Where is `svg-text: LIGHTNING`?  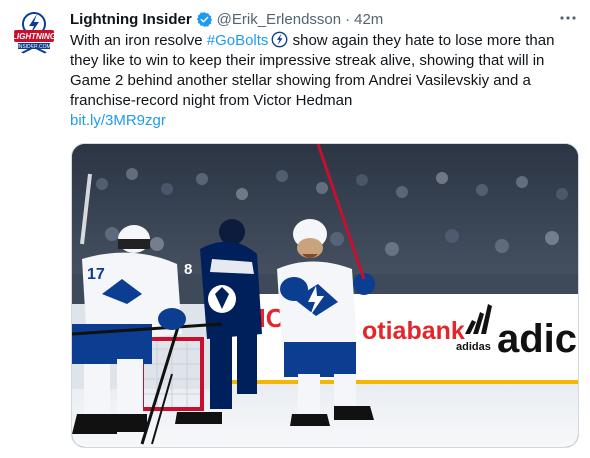
svg-text: LIGHTNING is located at coordinates (34, 36).